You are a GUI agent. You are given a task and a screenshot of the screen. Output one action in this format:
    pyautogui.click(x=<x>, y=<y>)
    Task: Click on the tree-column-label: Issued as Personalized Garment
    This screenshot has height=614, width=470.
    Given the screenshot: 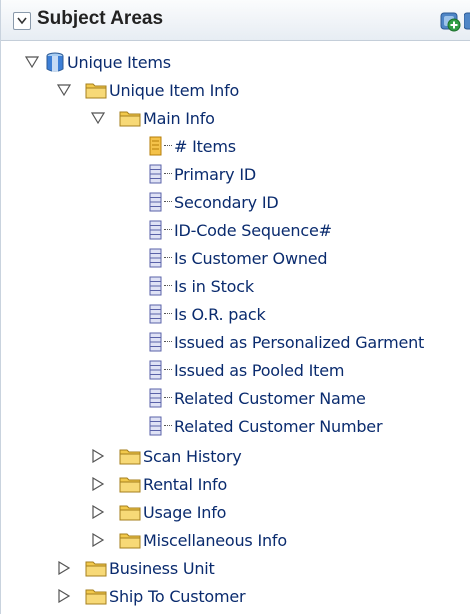 What is the action you would take?
    pyautogui.click(x=299, y=342)
    